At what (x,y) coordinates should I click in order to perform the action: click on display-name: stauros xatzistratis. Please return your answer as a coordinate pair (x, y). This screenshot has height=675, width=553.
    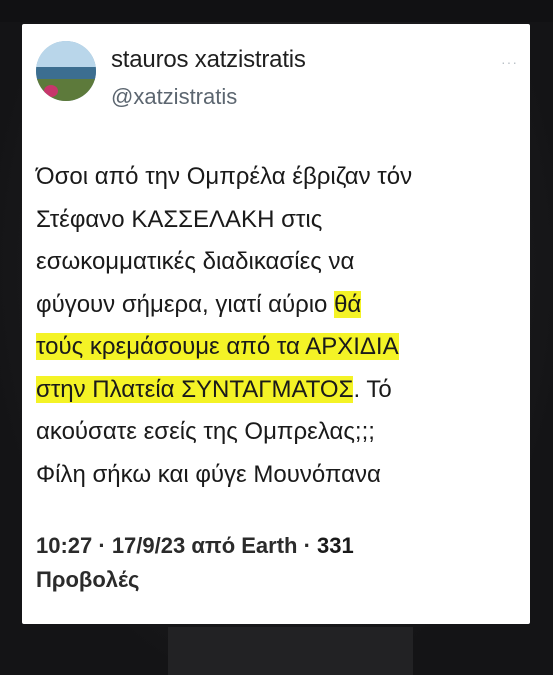
    Looking at the image, I should click on (208, 60).